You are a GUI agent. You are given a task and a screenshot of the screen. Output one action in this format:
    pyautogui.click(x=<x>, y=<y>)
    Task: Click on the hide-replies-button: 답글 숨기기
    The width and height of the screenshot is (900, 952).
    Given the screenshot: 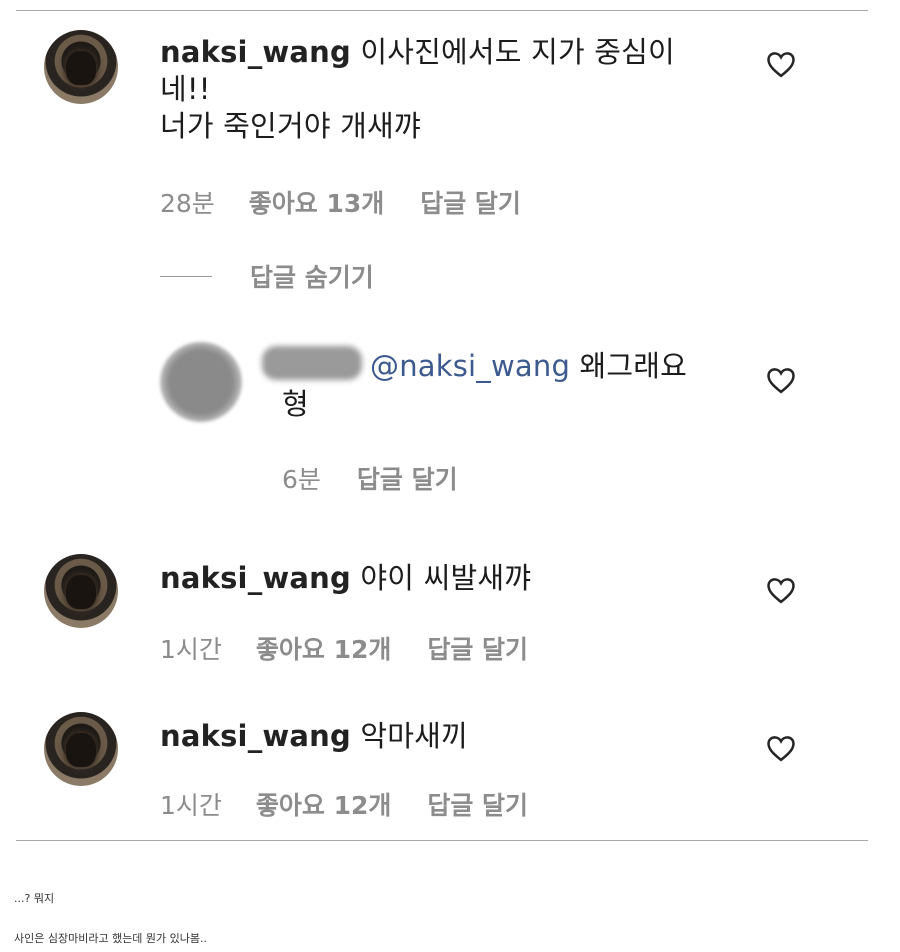 What is the action you would take?
    pyautogui.click(x=312, y=276)
    